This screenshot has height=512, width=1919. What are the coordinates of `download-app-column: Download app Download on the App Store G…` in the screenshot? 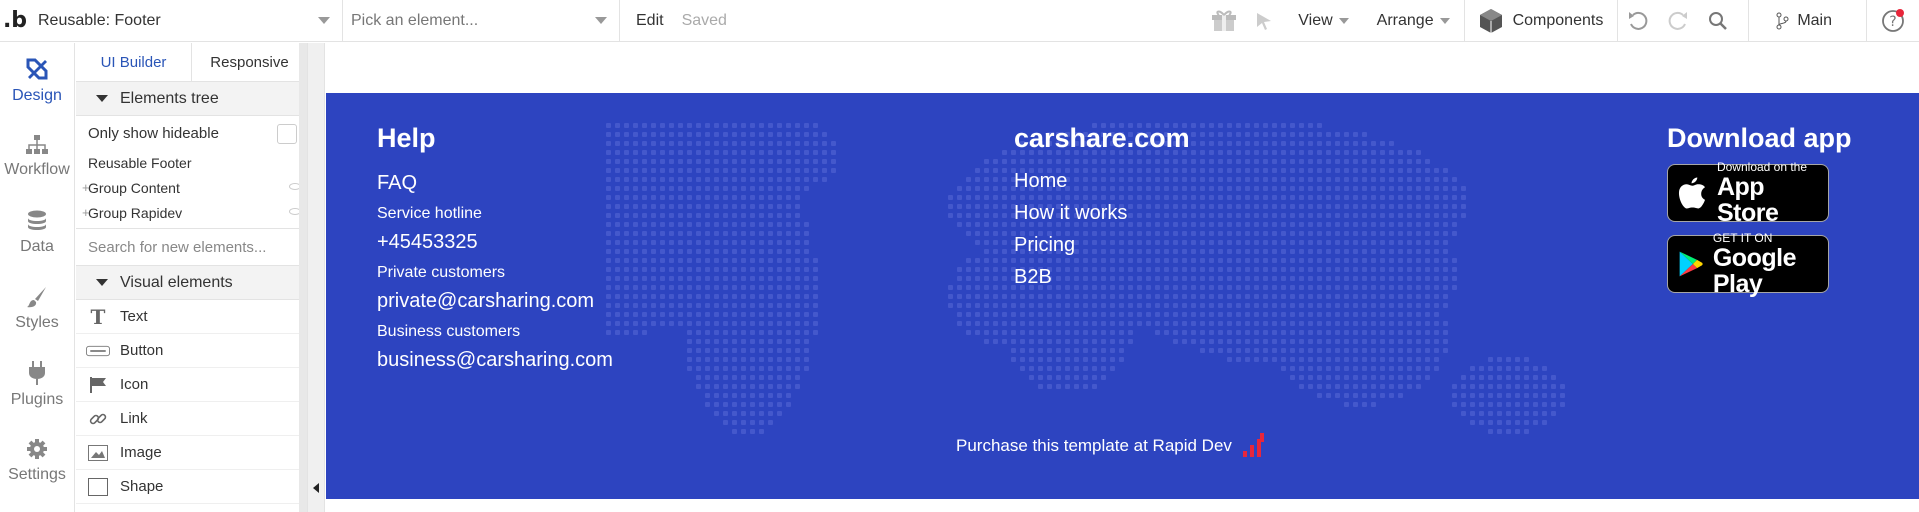 It's located at (1759, 210).